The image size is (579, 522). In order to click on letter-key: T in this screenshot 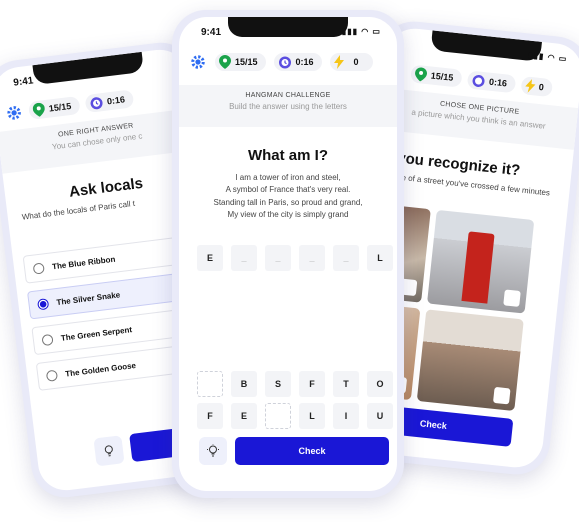, I will do `click(346, 384)`.